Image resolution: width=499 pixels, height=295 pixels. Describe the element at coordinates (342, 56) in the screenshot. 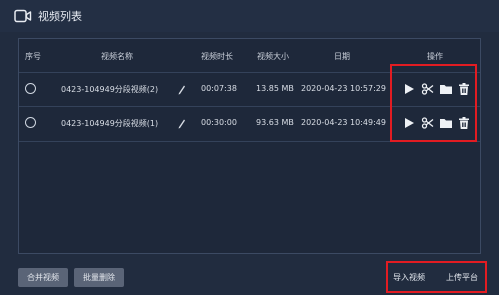

I see `header-date: 日期` at that location.